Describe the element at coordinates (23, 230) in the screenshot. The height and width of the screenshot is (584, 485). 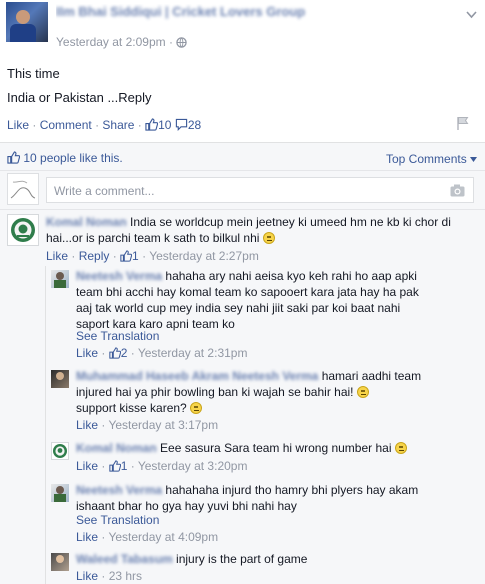
I see `commenter-avatar` at that location.